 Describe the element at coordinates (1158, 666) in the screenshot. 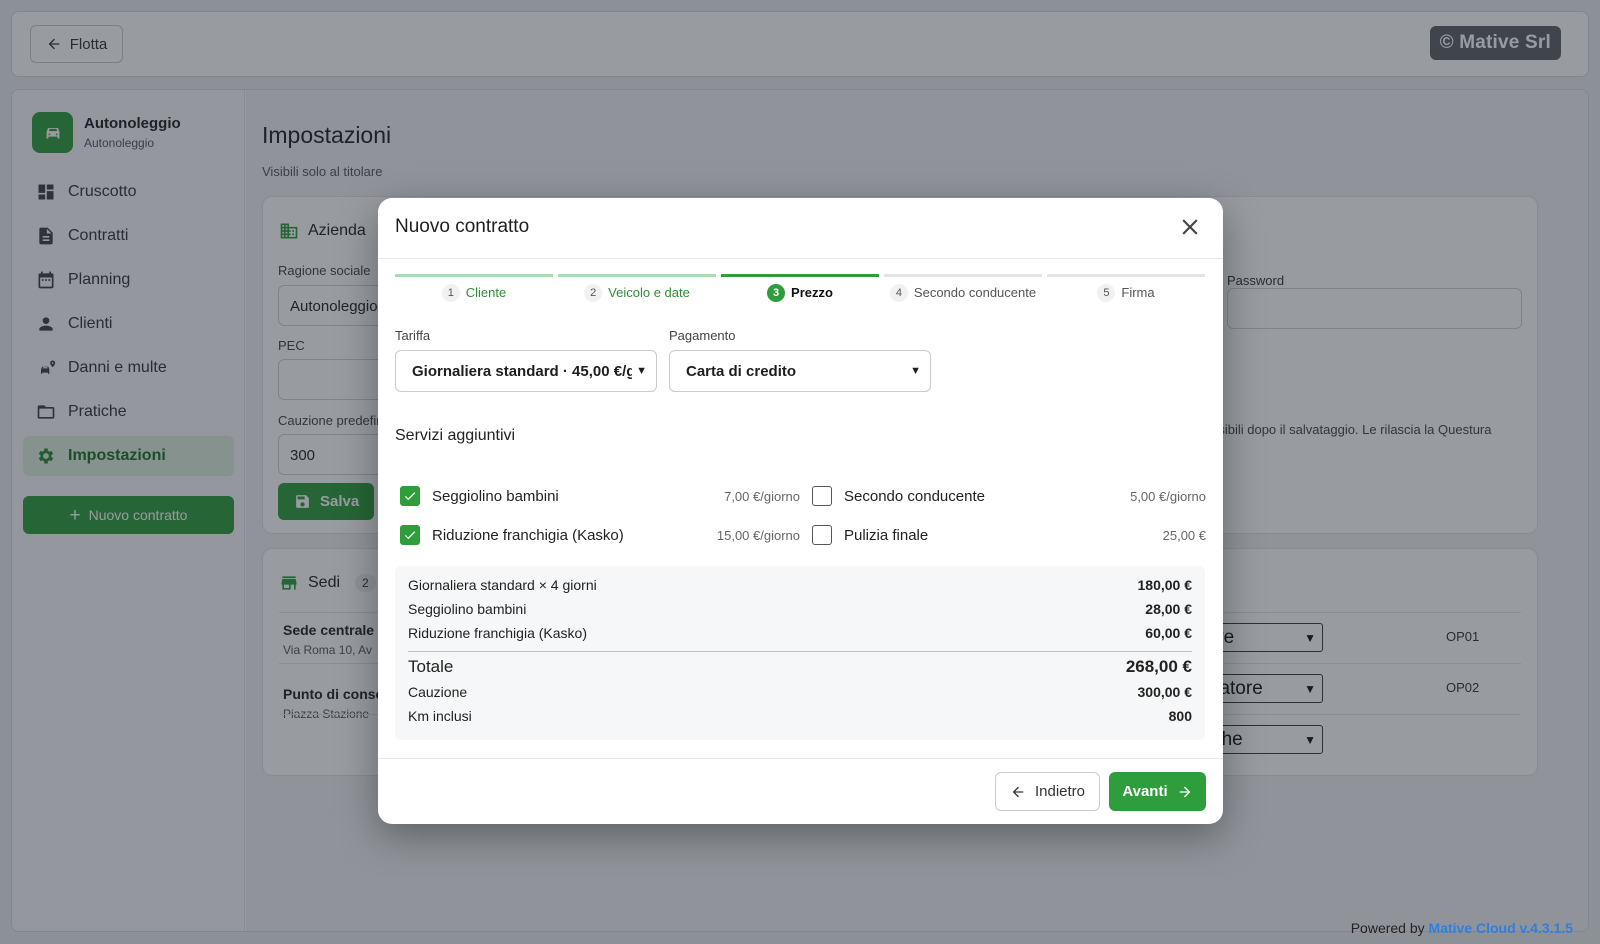

I see `total-value: 268,00 €` at that location.